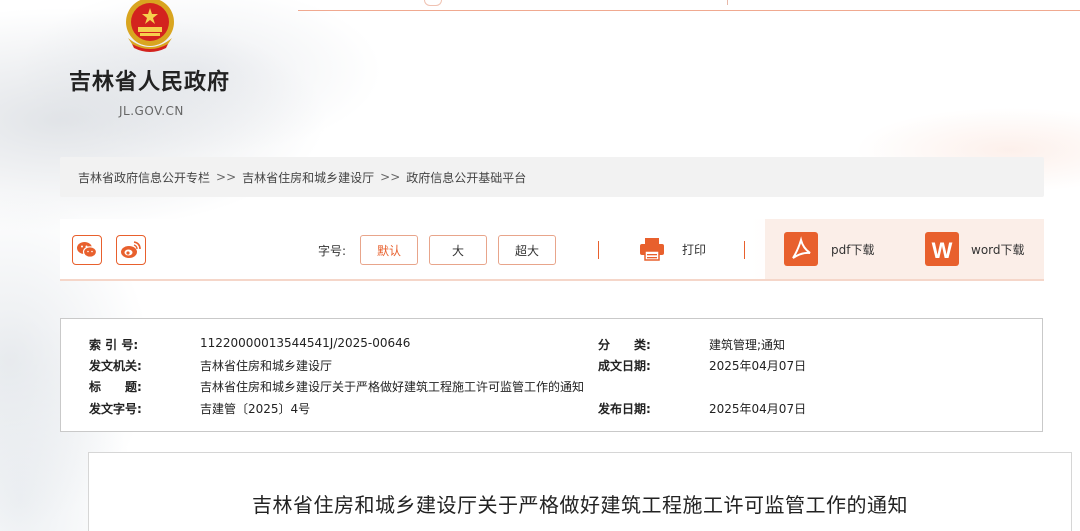 This screenshot has width=1080, height=531. What do you see at coordinates (150, 26) in the screenshot?
I see `national-emblem-icon` at bounding box center [150, 26].